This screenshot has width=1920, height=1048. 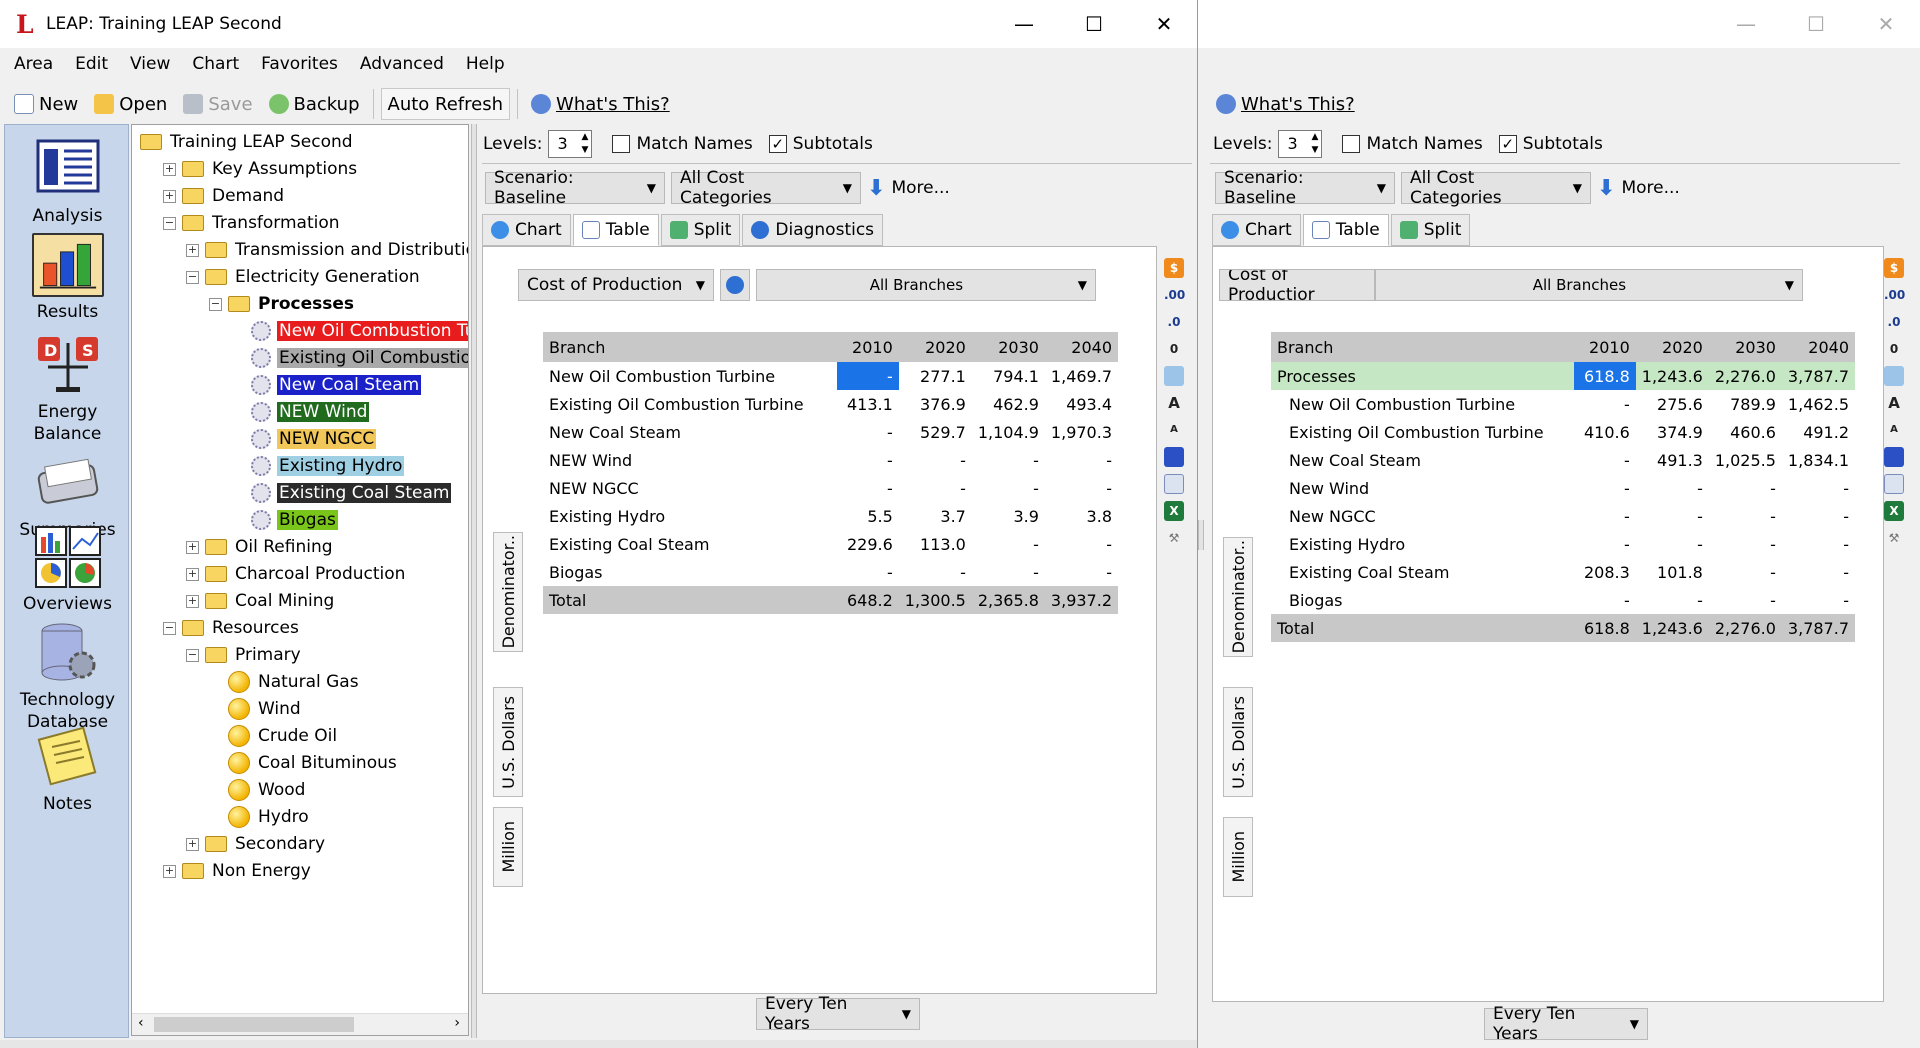 What do you see at coordinates (1008, 376) in the screenshot?
I see `table-cell: 794.1` at bounding box center [1008, 376].